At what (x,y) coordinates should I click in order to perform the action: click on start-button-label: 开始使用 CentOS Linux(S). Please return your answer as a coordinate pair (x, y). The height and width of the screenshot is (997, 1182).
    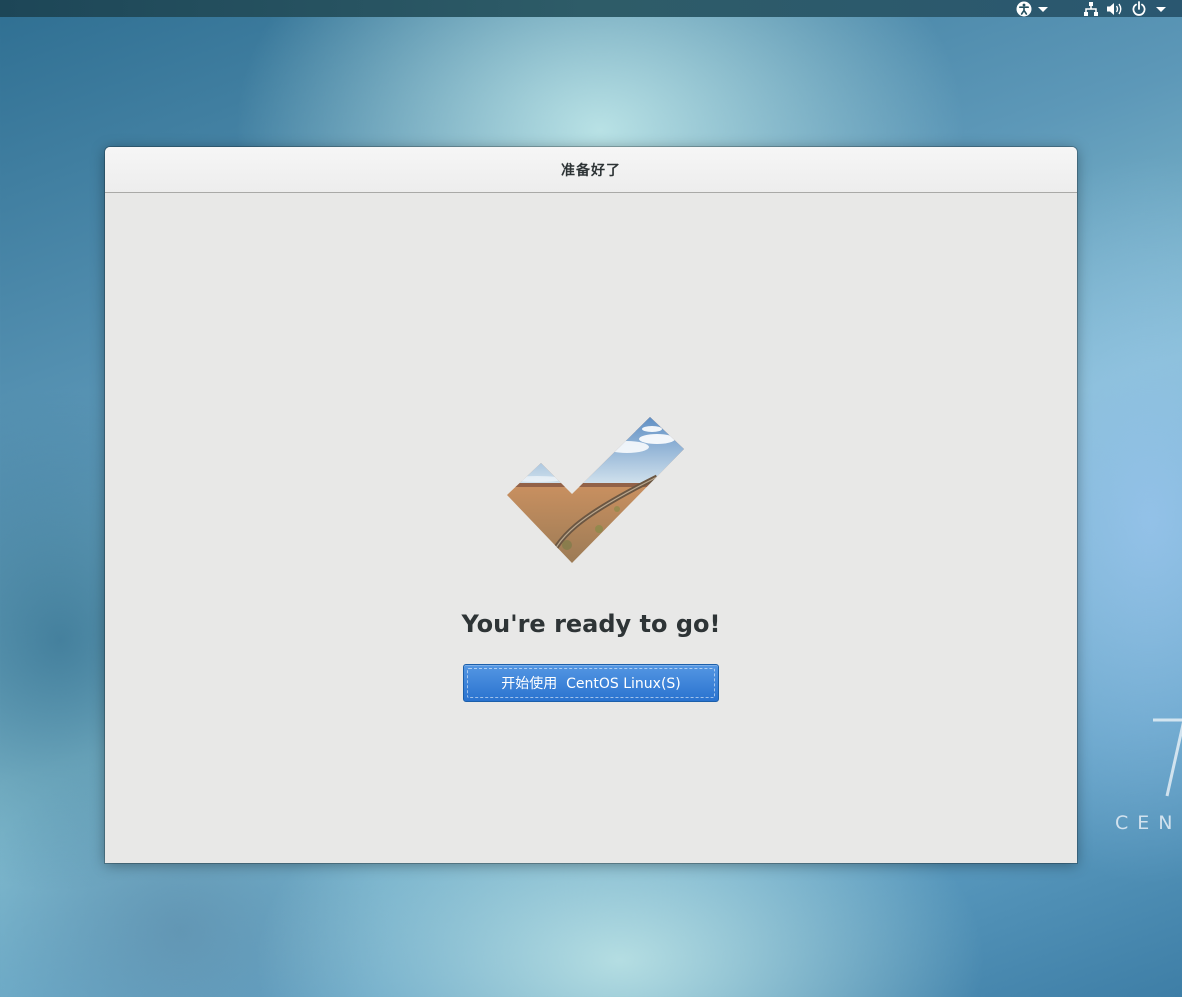
    Looking at the image, I should click on (591, 684).